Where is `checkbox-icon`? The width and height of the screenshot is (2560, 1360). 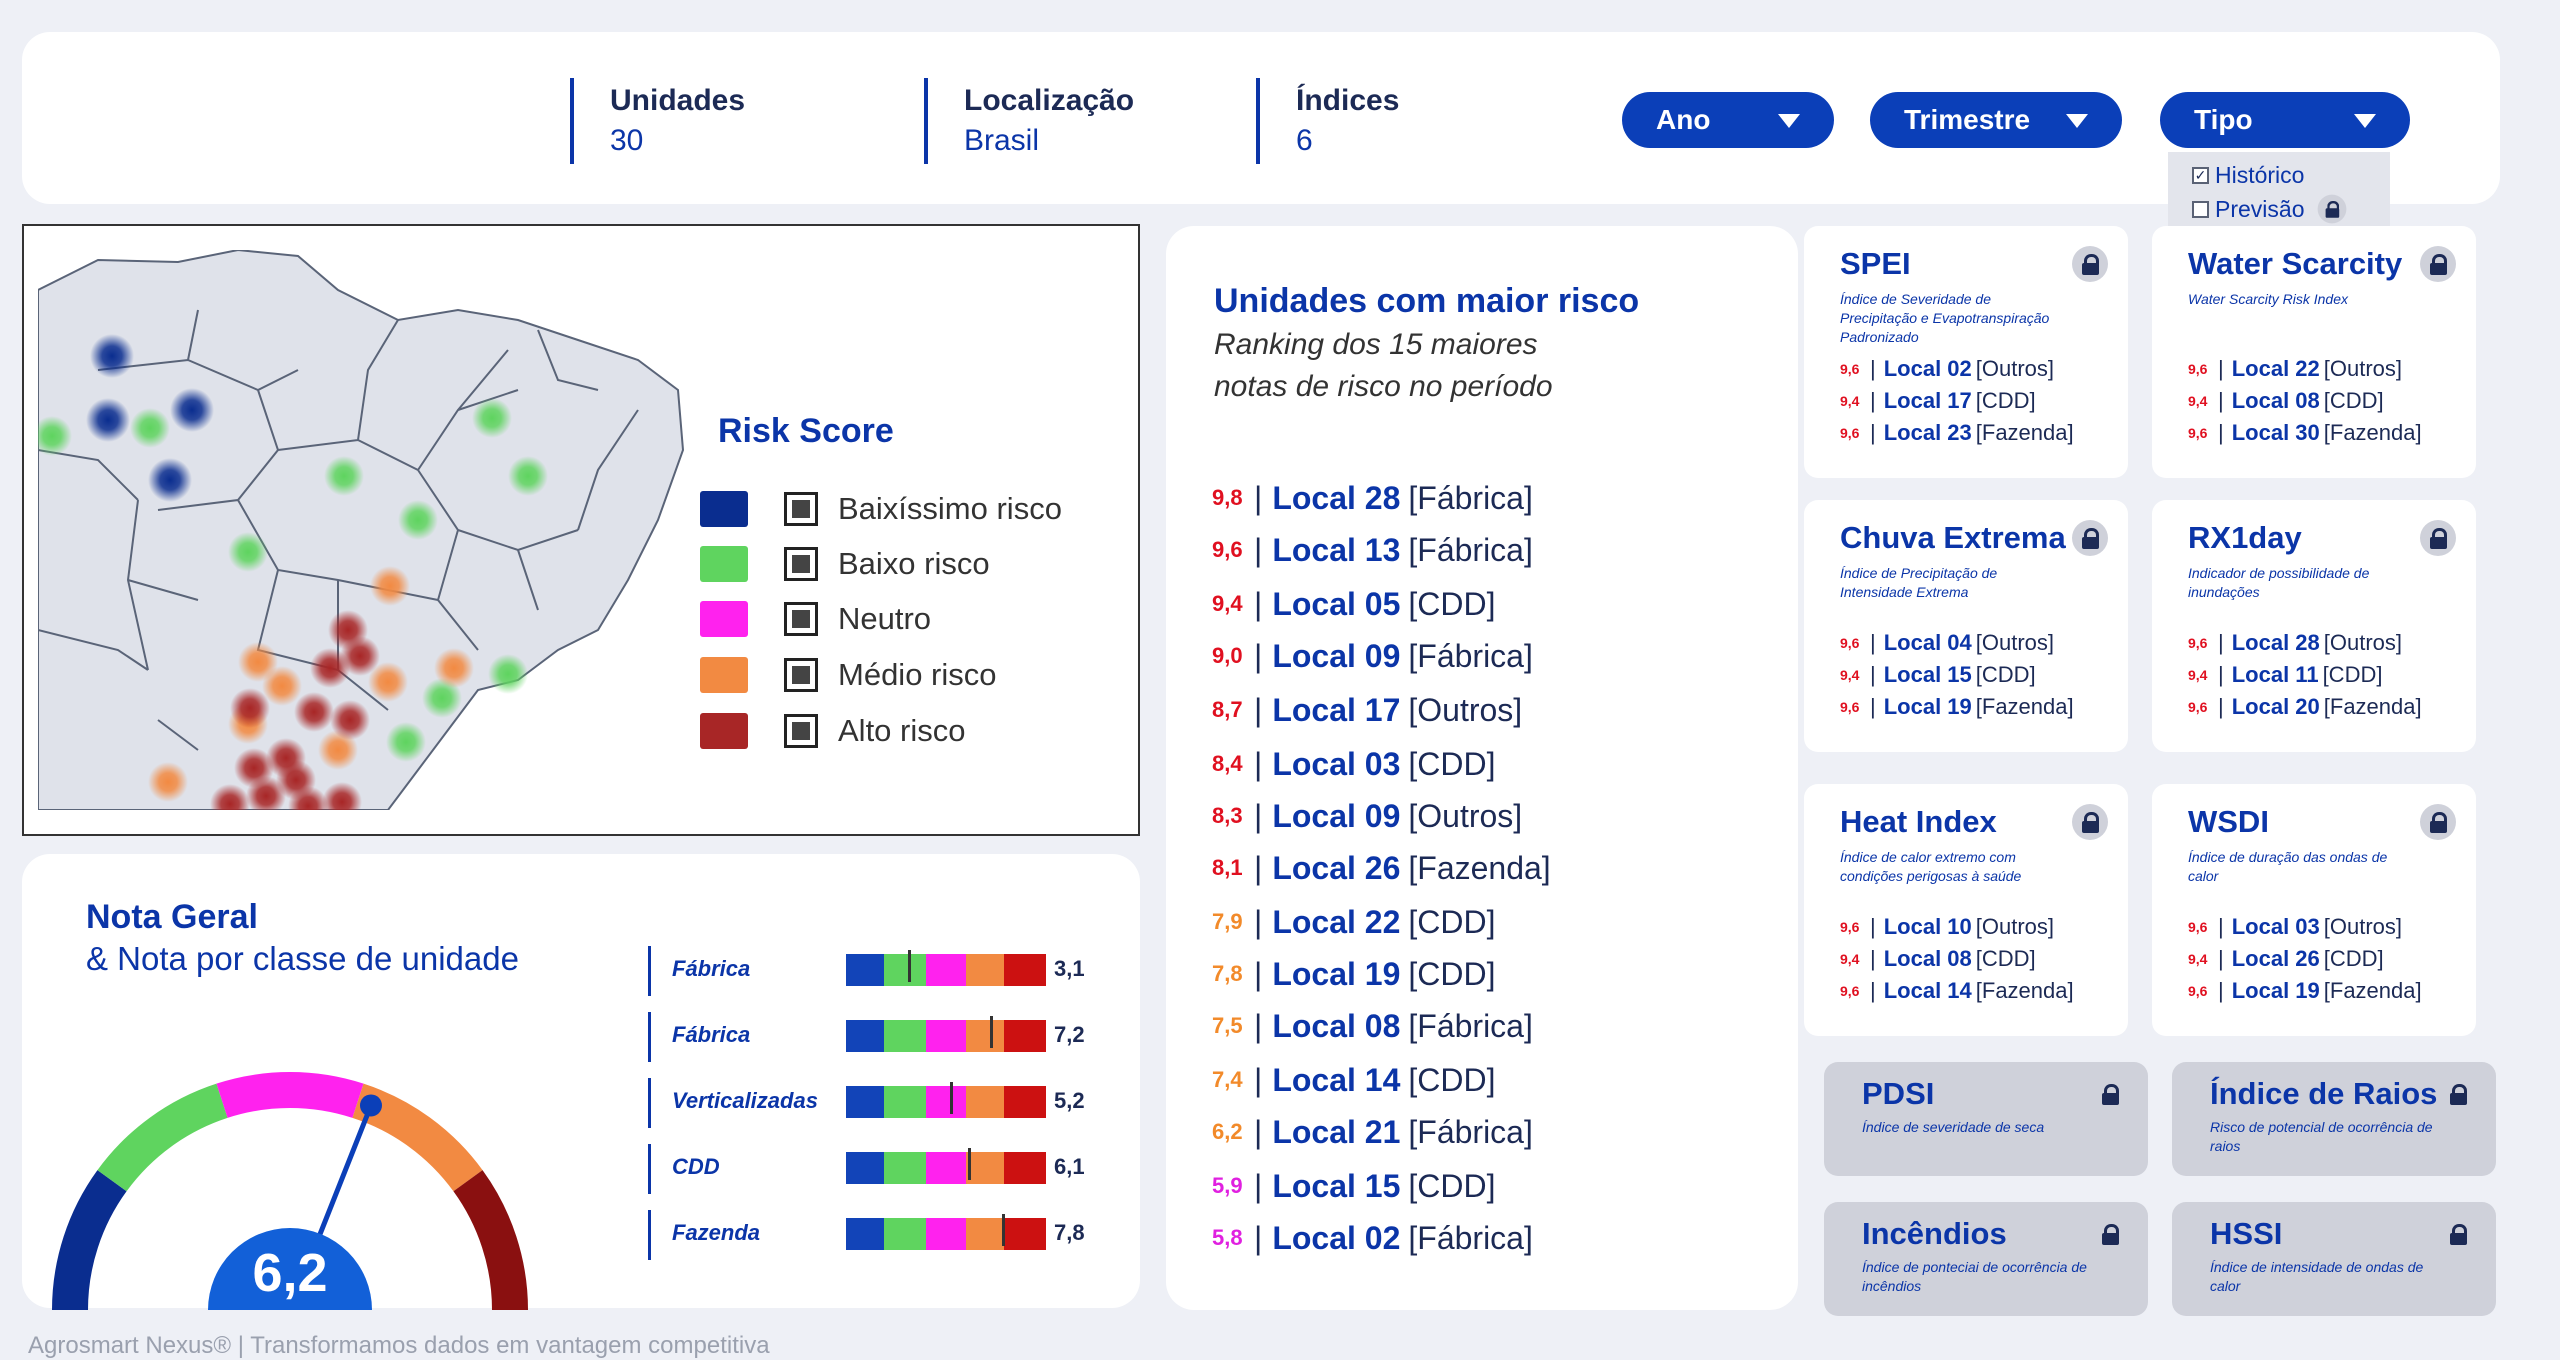 checkbox-icon is located at coordinates (2200, 209).